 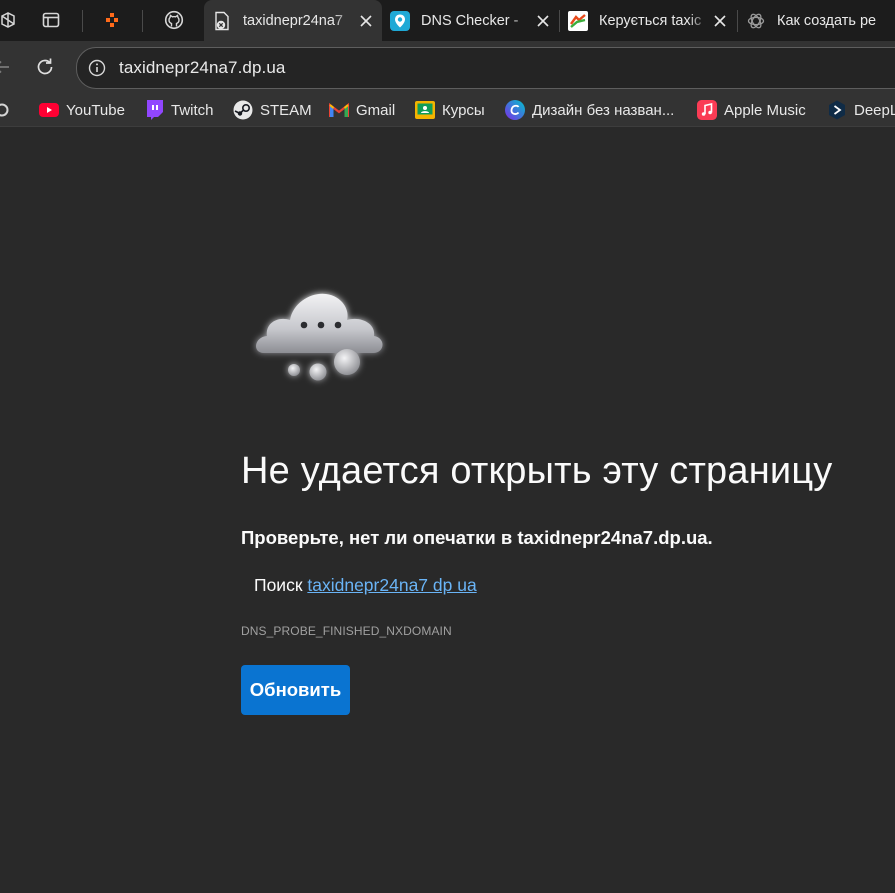 I want to click on bookmark-label: STEAM, so click(x=286, y=110).